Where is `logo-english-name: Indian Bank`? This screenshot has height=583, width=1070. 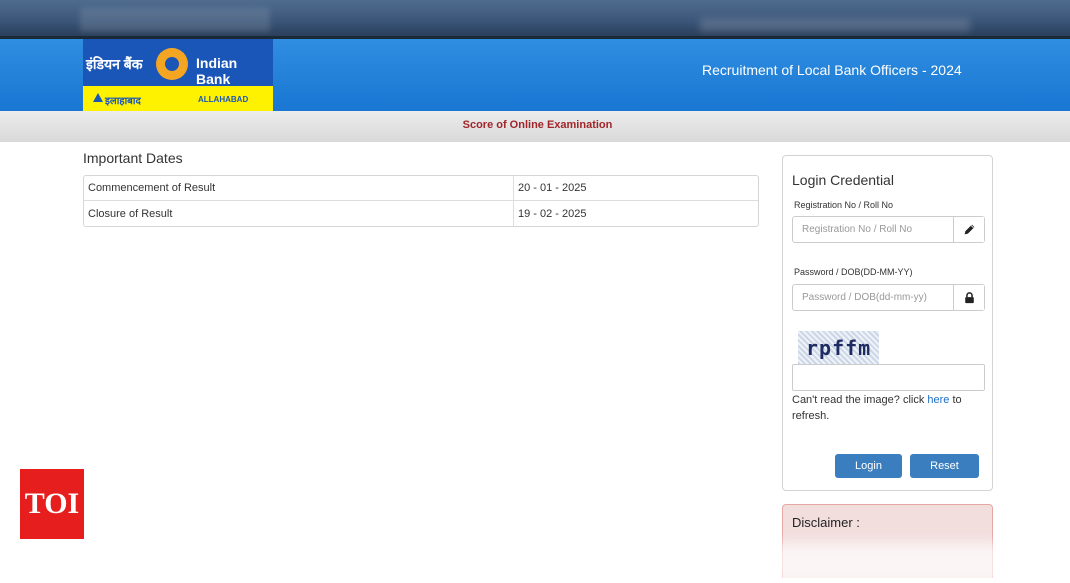
logo-english-name: Indian Bank is located at coordinates (217, 71).